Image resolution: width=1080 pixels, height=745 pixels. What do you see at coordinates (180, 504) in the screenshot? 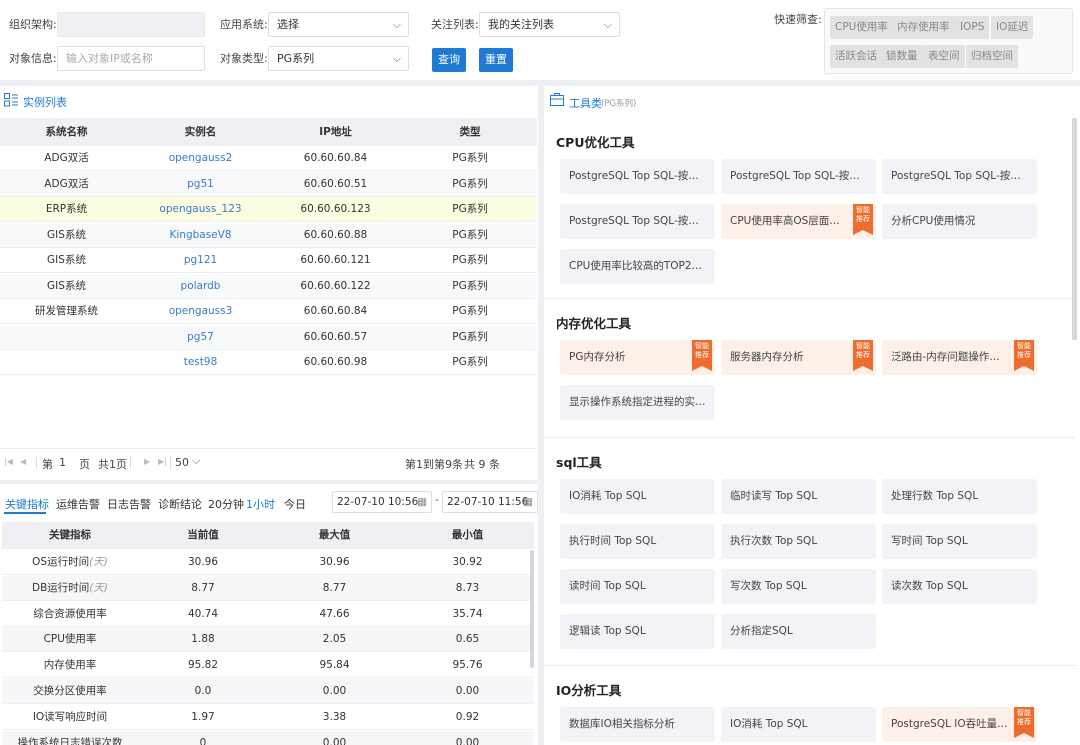
I see `tab-diagnosis: 诊断结论` at bounding box center [180, 504].